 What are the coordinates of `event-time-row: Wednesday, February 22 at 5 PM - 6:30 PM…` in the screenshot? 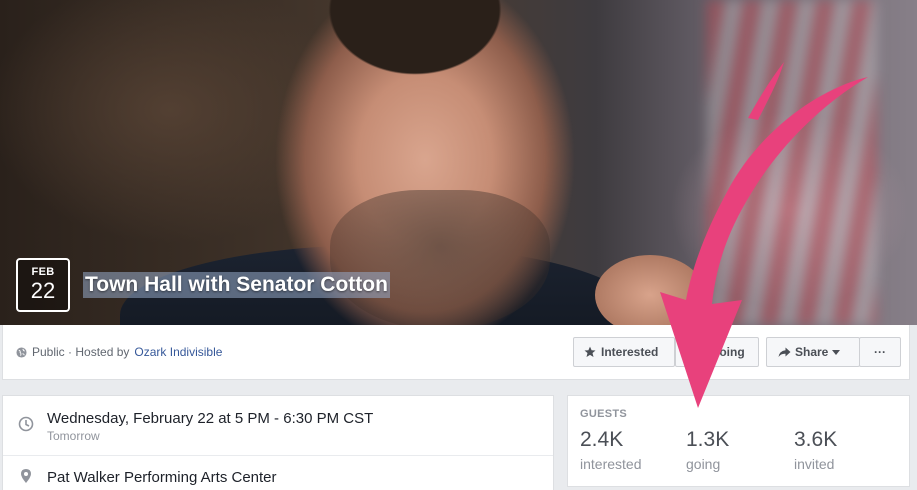 It's located at (278, 426).